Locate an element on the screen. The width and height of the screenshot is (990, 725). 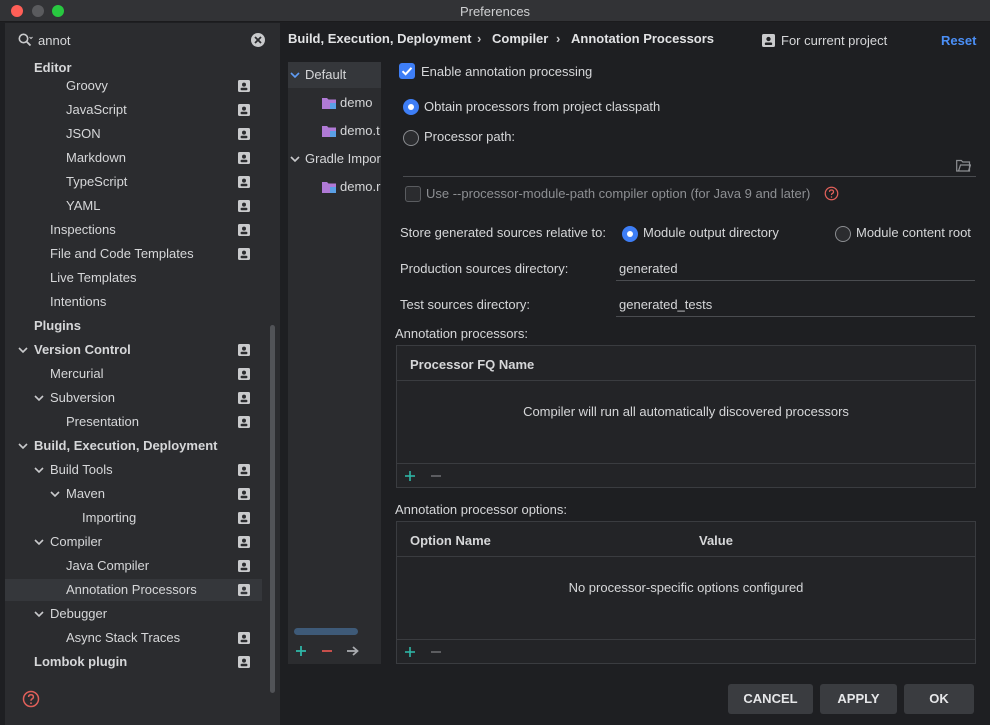
module-output-label: Module output directory is located at coordinates (711, 232).